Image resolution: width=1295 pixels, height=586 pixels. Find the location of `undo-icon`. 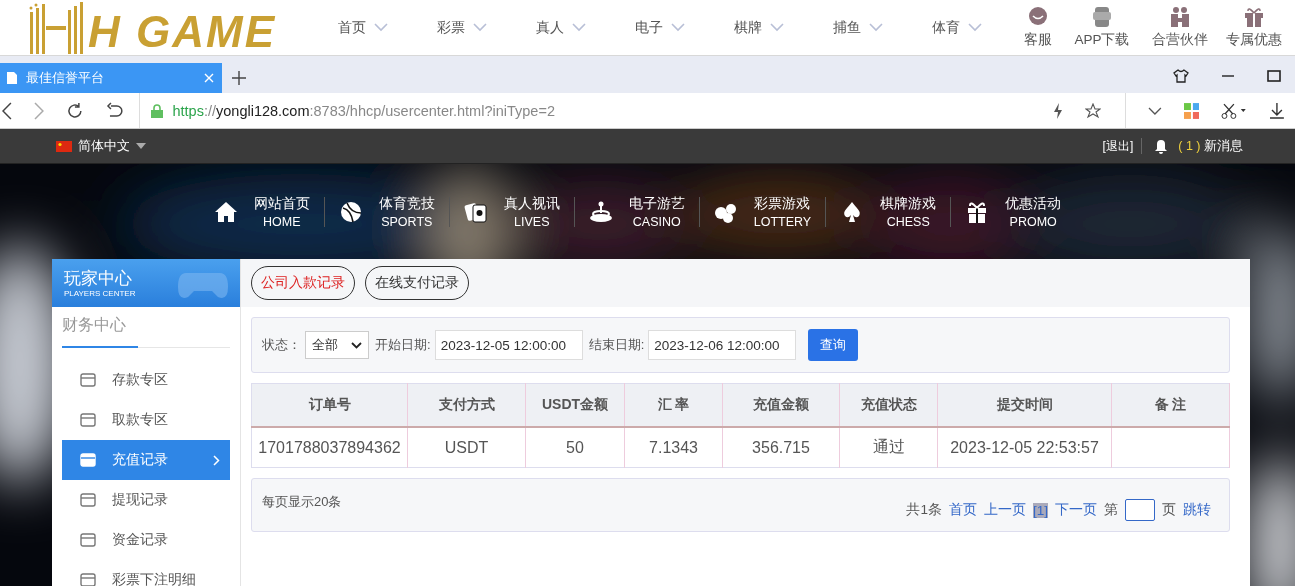

undo-icon is located at coordinates (114, 110).